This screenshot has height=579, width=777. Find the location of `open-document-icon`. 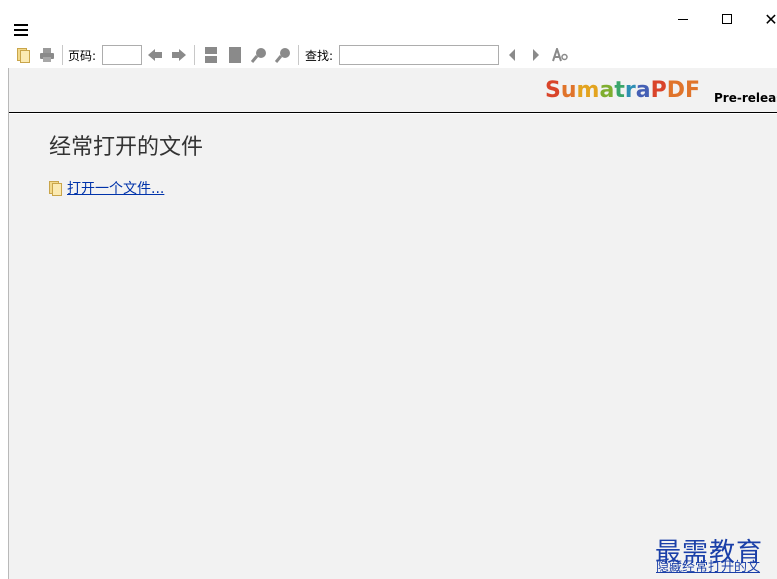

open-document-icon is located at coordinates (55, 188).